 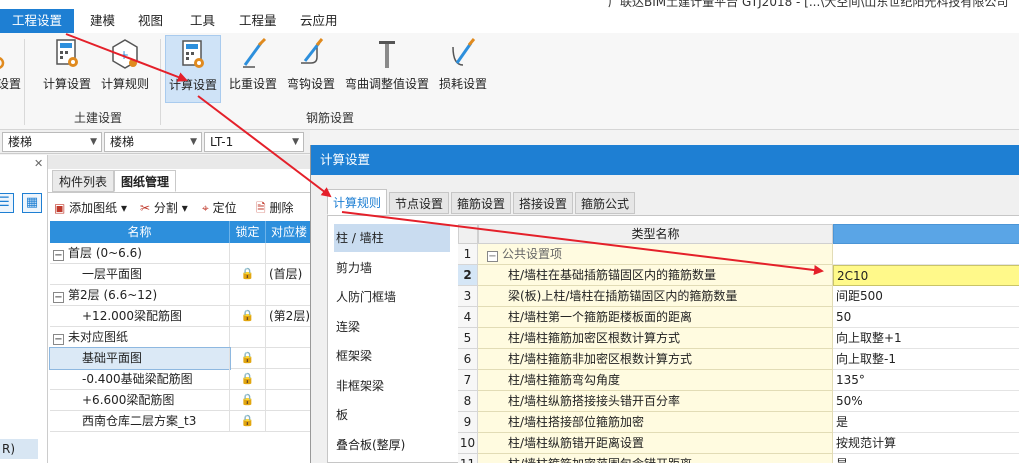 I want to click on menu-project-settings: 工程设置, so click(x=37, y=21).